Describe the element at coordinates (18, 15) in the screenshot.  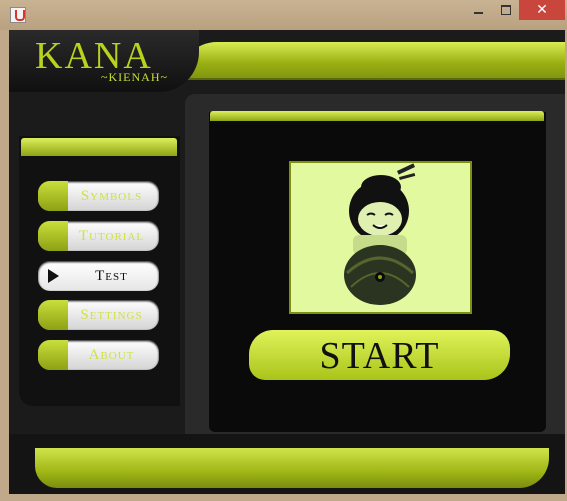
I see `java-app-icon` at that location.